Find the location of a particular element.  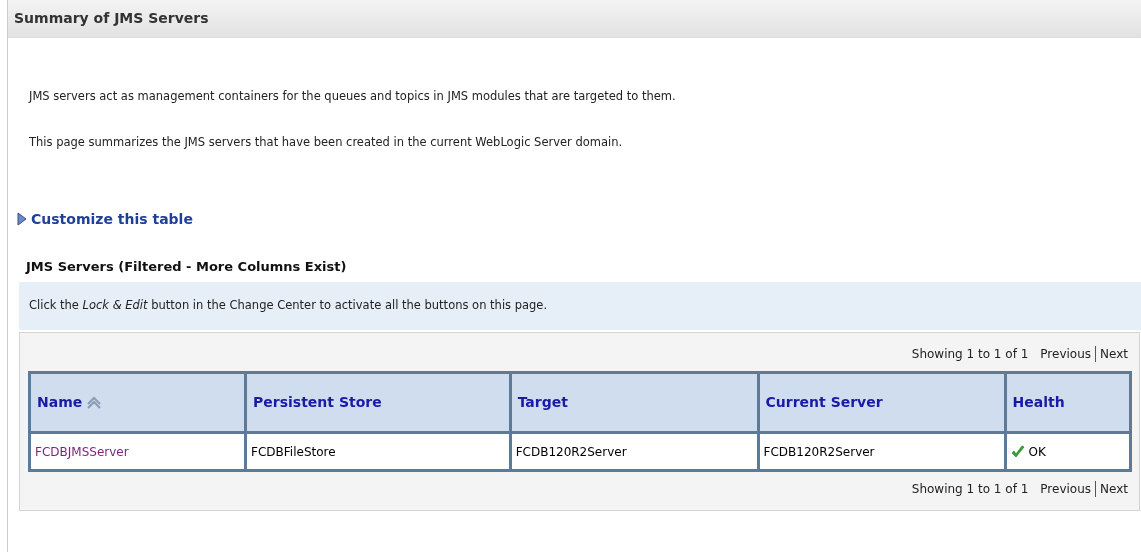

column-header: Current Server is located at coordinates (881, 402).